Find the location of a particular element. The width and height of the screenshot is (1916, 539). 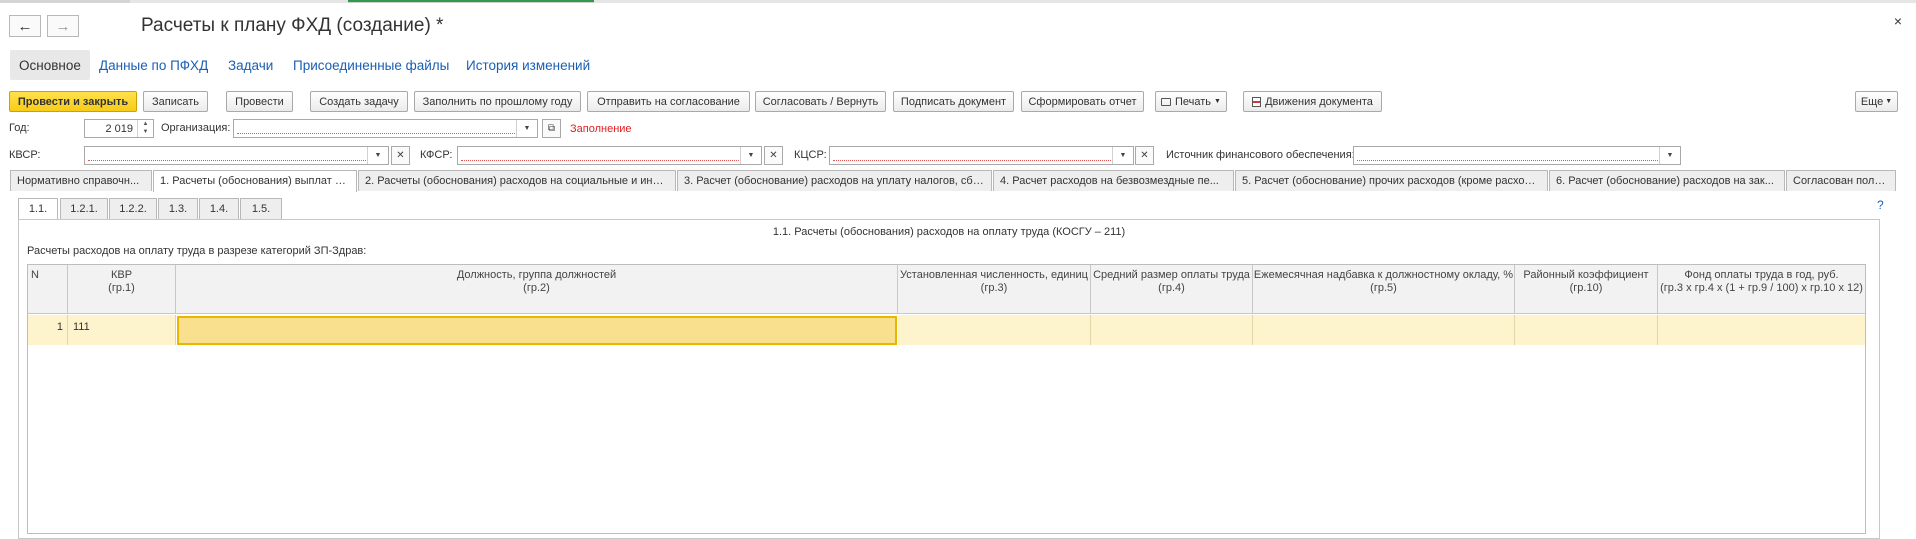

sub-tab-1-1: 1.1. is located at coordinates (38, 209).